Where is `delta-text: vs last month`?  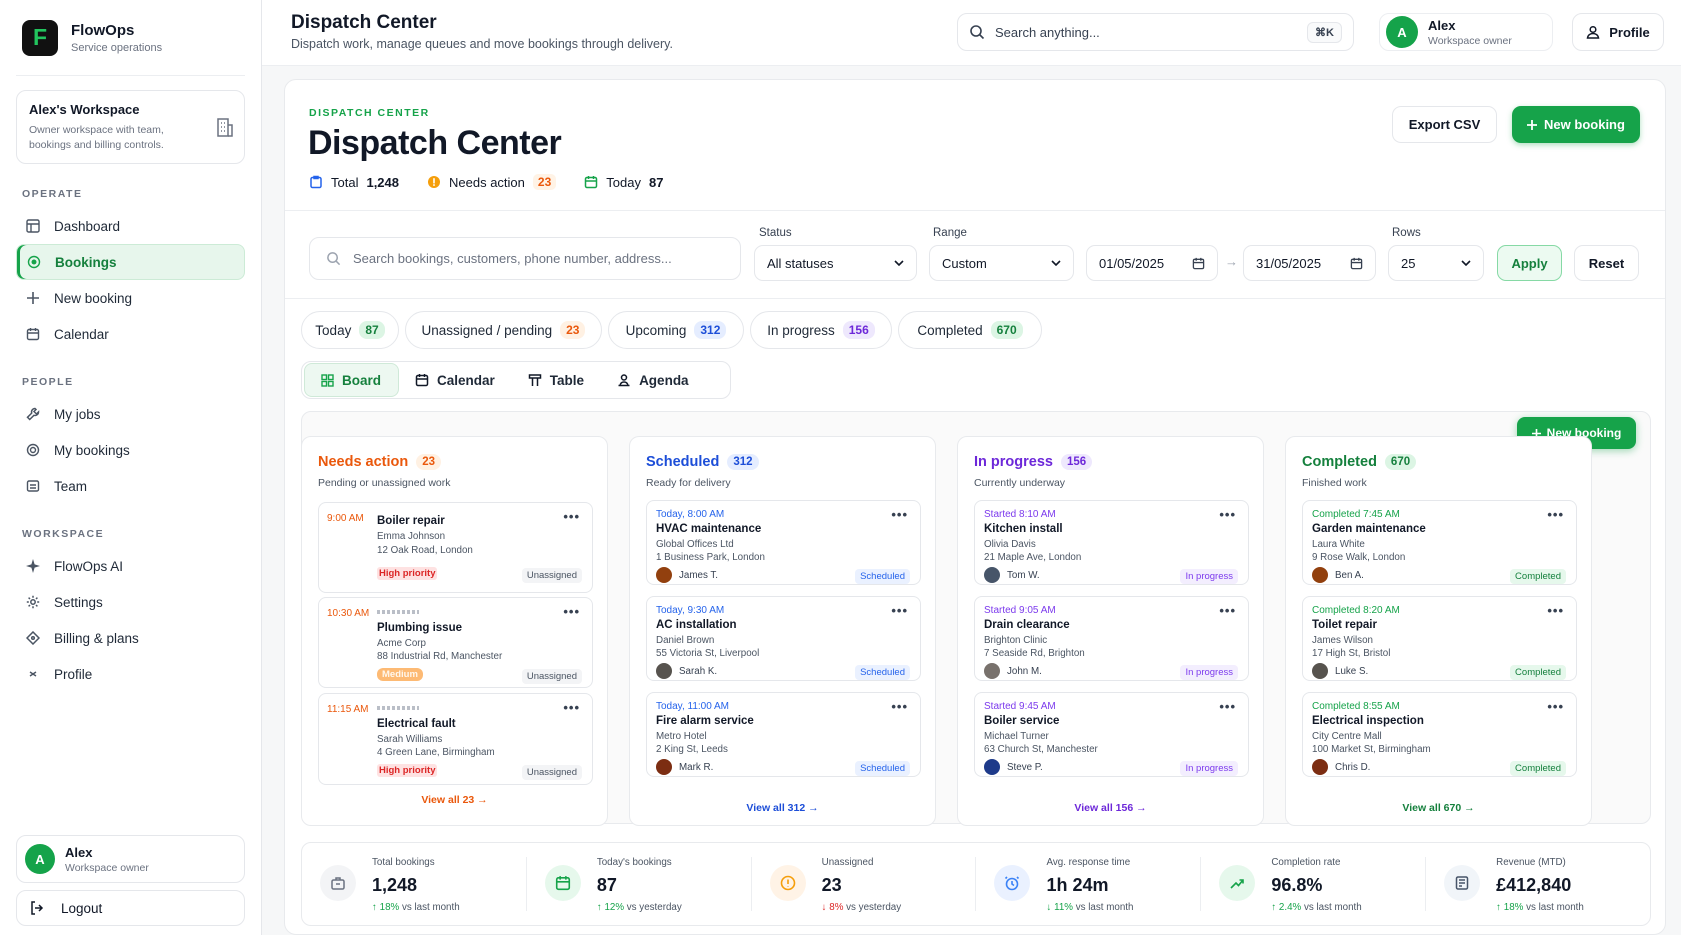 delta-text: vs last month is located at coordinates (1103, 907).